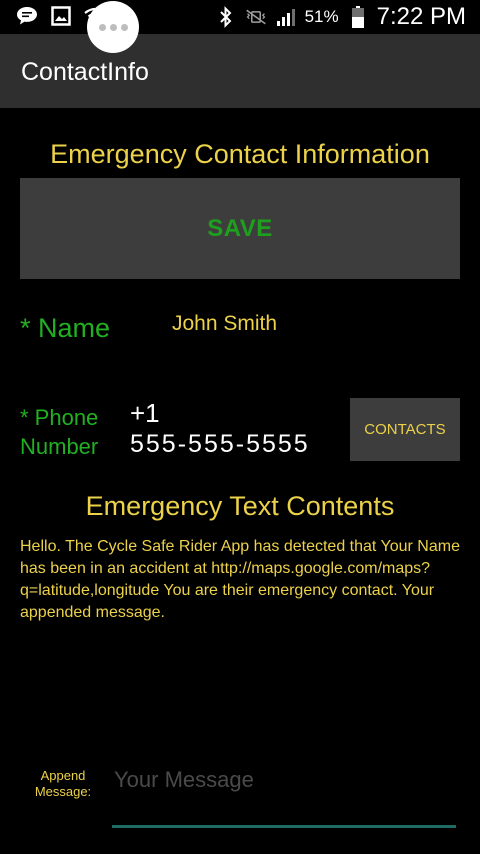  What do you see at coordinates (240, 228) in the screenshot?
I see `save-button: SAVE` at bounding box center [240, 228].